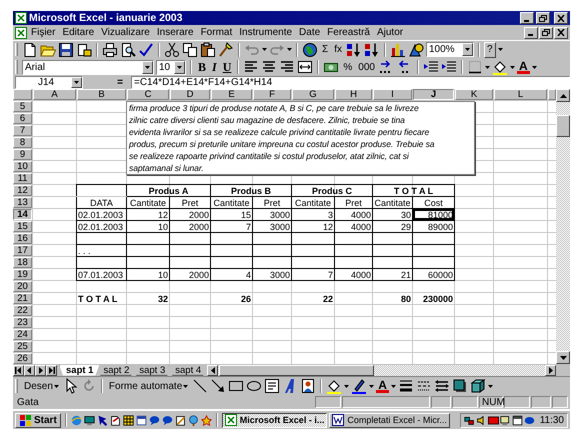 This screenshot has width=574, height=434. What do you see at coordinates (354, 50) in the screenshot?
I see `sort-ascending-icon` at bounding box center [354, 50].